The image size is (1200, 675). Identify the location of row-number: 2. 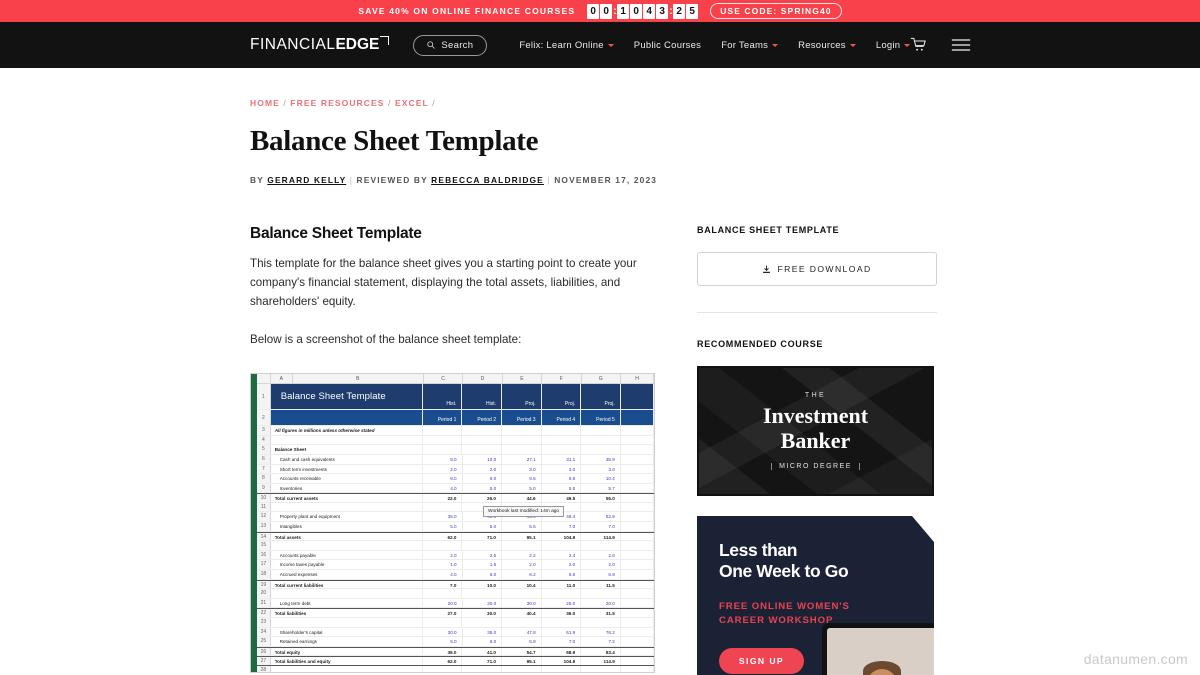
(264, 418).